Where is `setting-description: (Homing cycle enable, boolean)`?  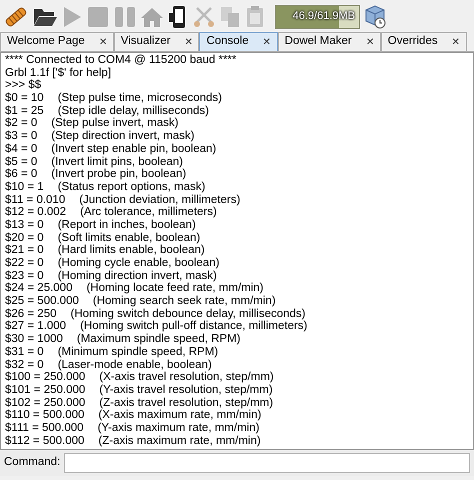
setting-description: (Homing cycle enable, boolean) is located at coordinates (139, 263).